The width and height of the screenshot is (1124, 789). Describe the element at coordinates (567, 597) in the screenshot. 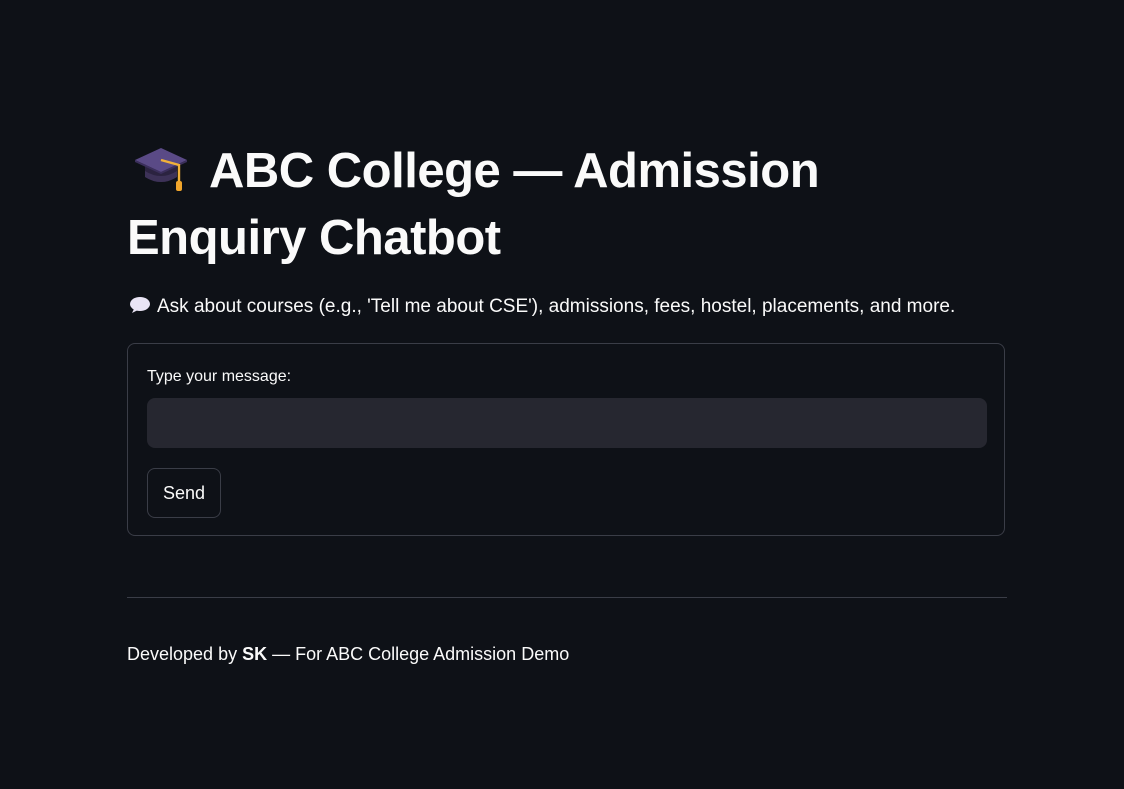

I see `divider` at that location.